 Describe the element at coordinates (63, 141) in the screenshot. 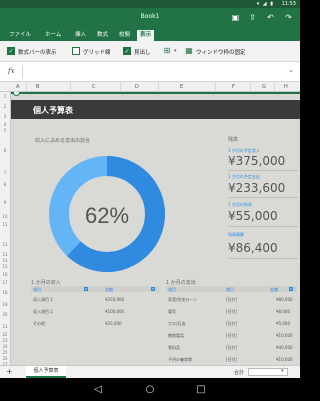

I see `donut-caption: 収入に占める支出の割合` at that location.